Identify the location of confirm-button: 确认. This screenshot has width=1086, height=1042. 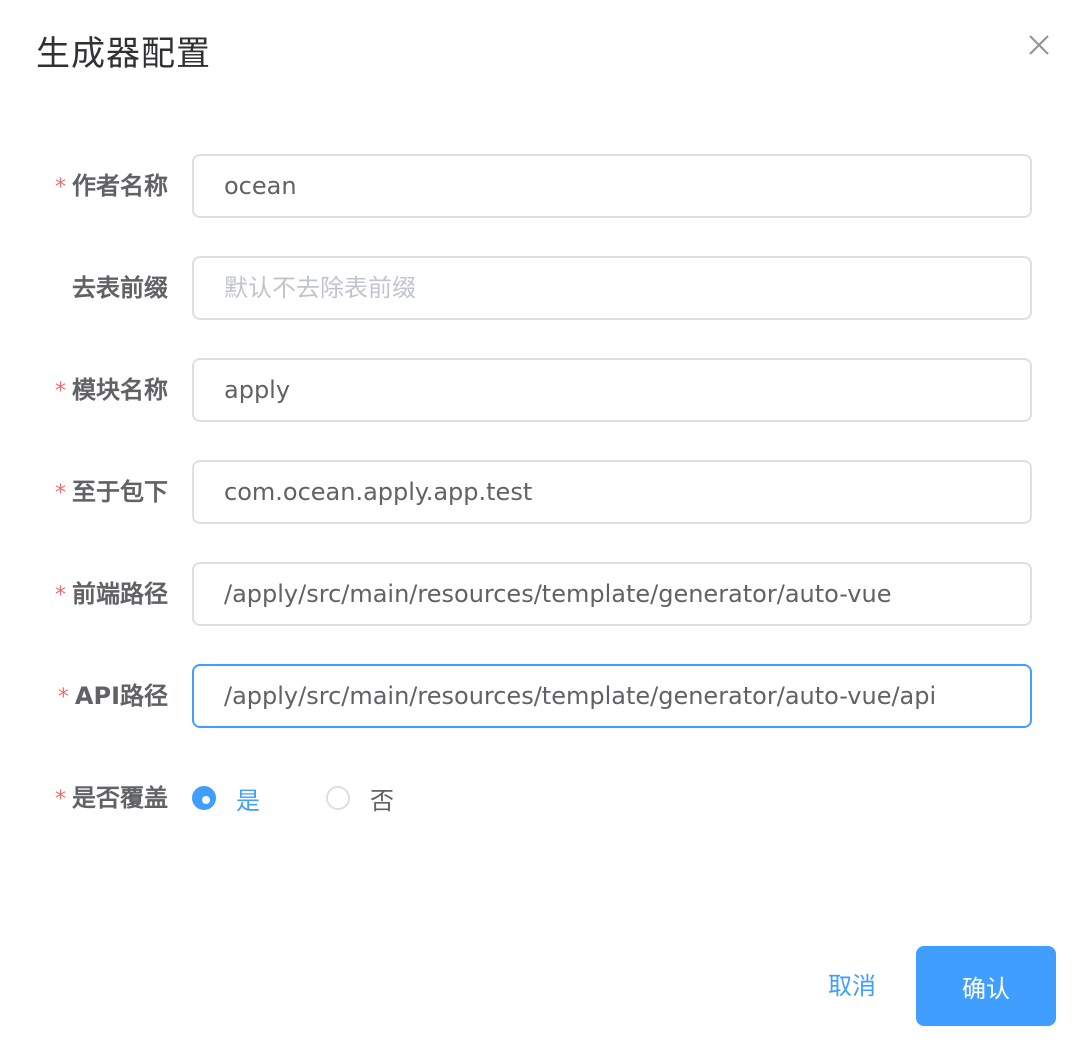
(986, 986).